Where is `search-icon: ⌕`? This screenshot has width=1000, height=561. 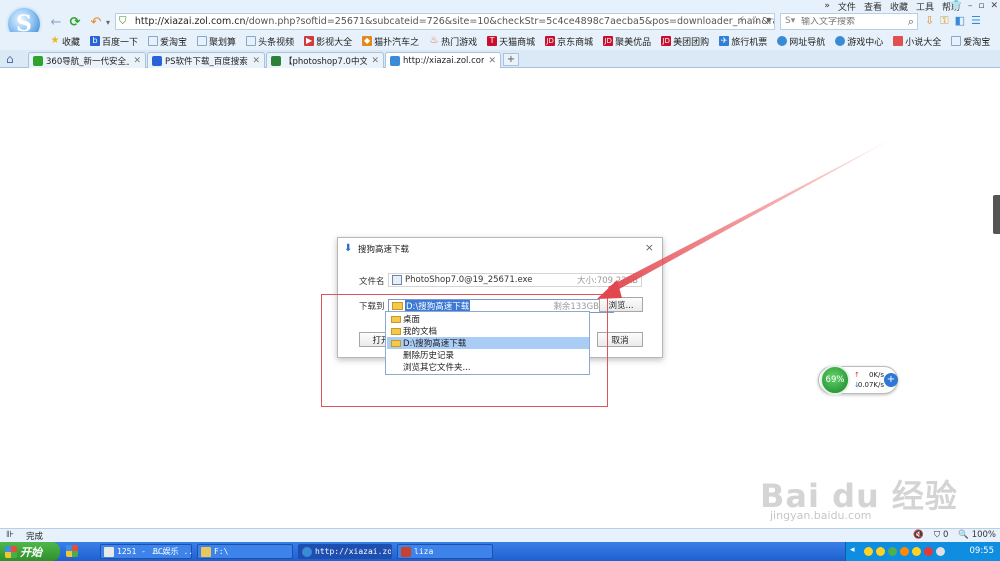 search-icon: ⌕ is located at coordinates (911, 22).